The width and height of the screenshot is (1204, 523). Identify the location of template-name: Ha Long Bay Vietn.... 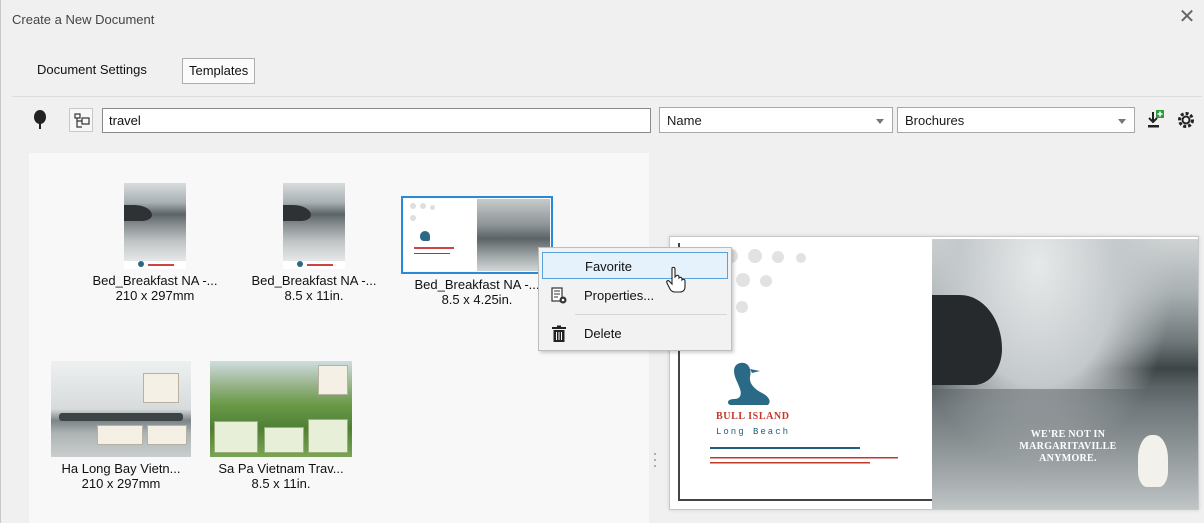
(121, 468).